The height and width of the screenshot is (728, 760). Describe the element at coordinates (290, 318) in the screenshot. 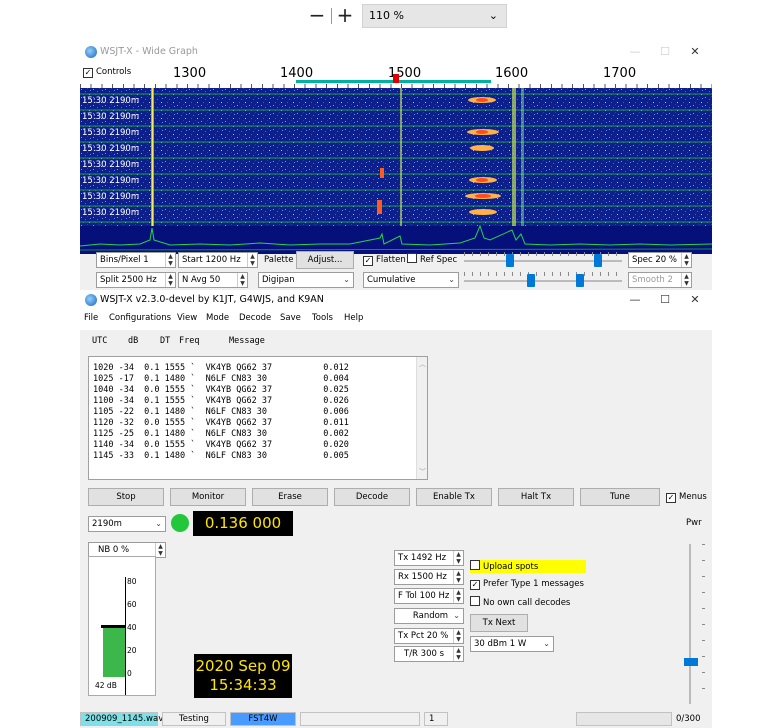

I see `menu-save: Save` at that location.